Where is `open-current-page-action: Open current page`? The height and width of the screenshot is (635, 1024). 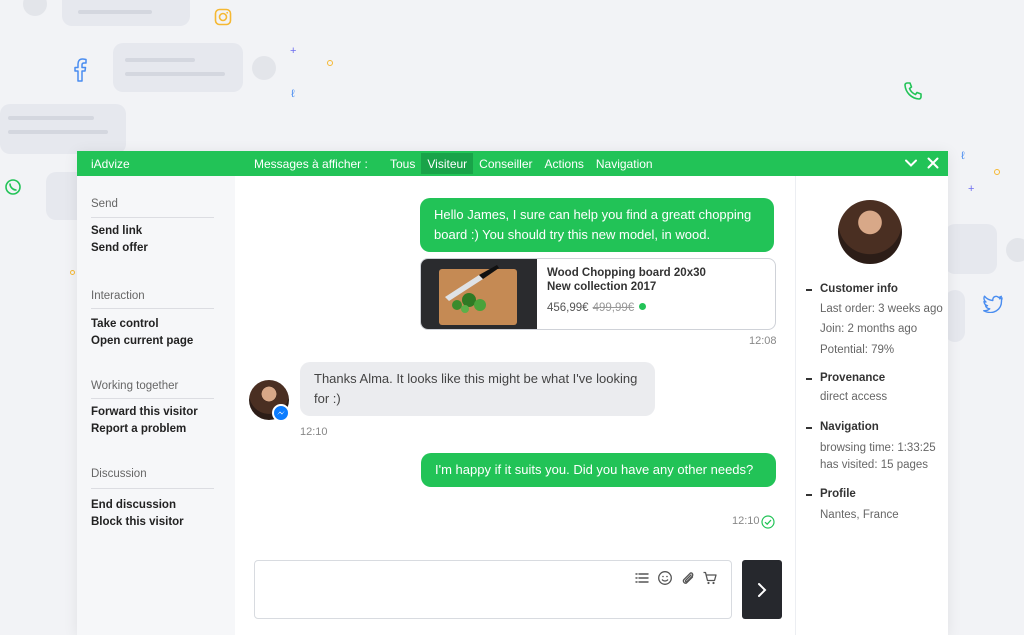
open-current-page-action: Open current page is located at coordinates (142, 341).